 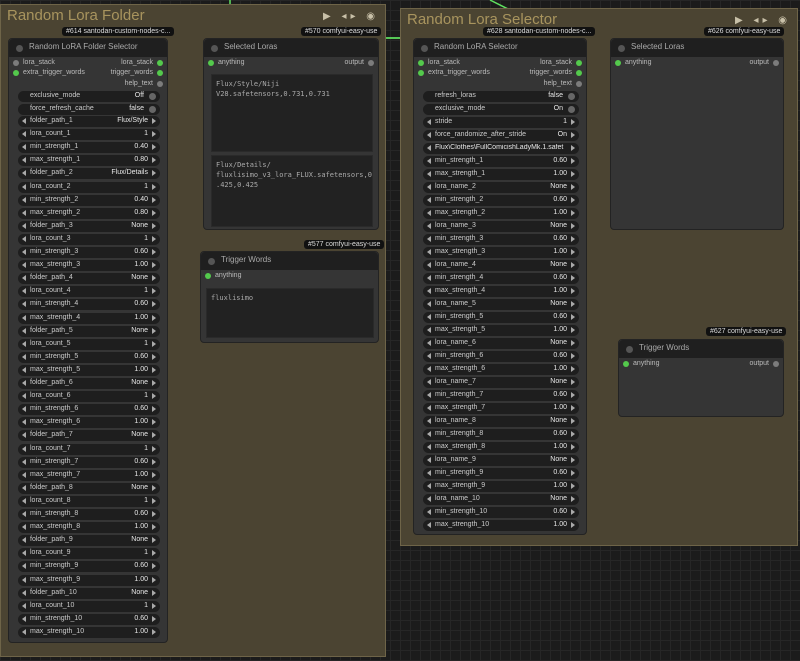 I want to click on number-widget: max_strength_6 1.00, so click(x=501, y=369).